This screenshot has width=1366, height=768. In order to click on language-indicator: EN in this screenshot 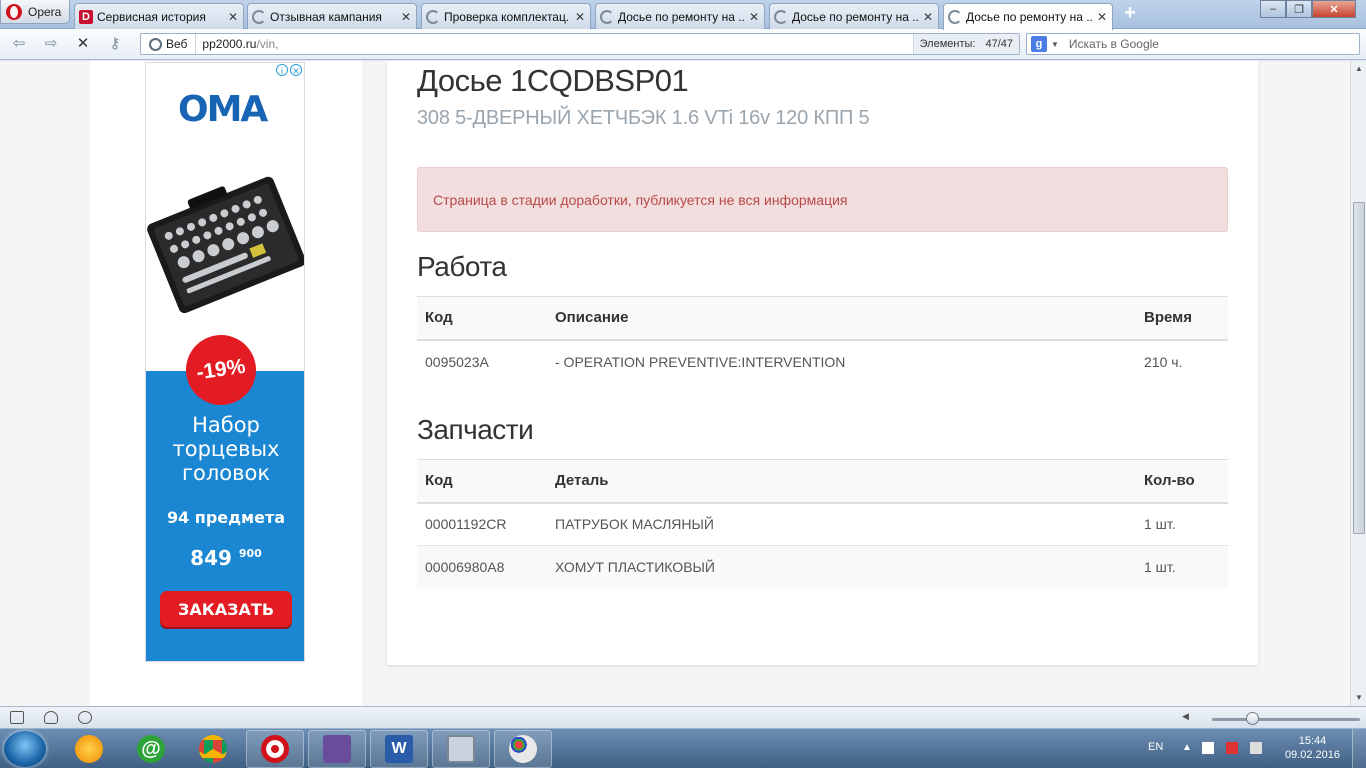, I will do `click(1155, 747)`.